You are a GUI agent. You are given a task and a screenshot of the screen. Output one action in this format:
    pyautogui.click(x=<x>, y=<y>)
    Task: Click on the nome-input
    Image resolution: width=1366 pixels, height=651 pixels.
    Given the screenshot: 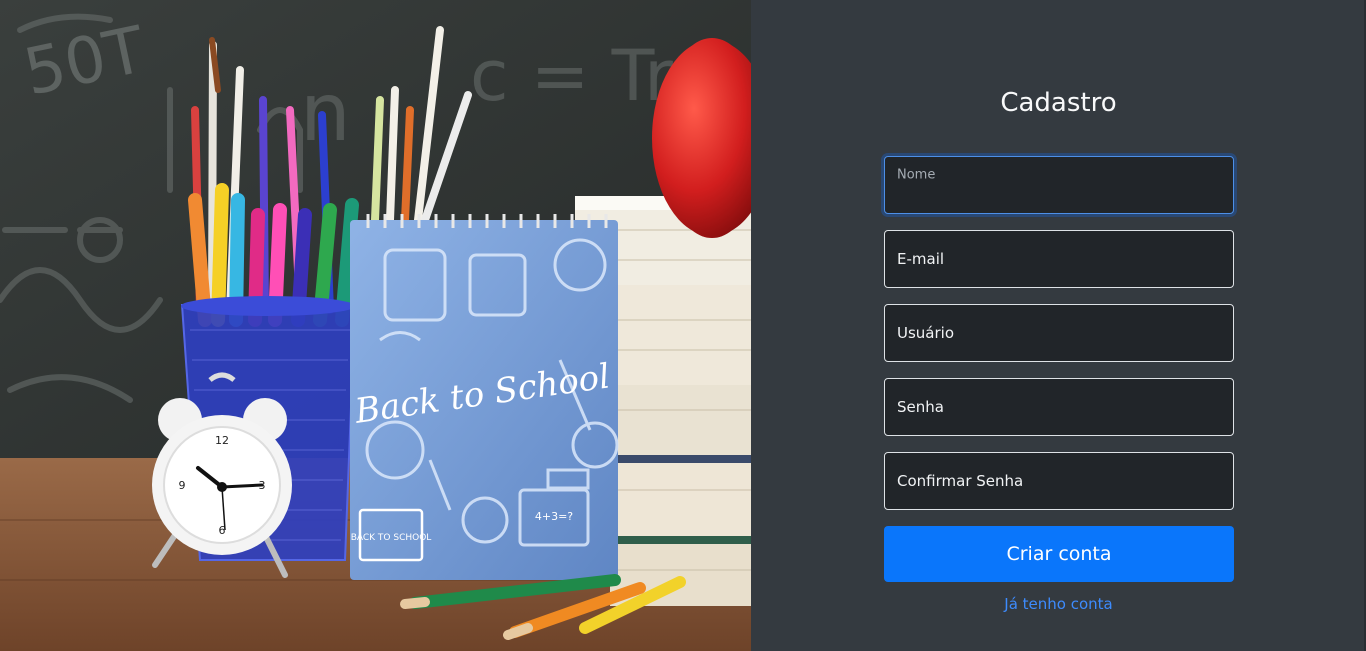 What is the action you would take?
    pyautogui.click(x=1059, y=185)
    